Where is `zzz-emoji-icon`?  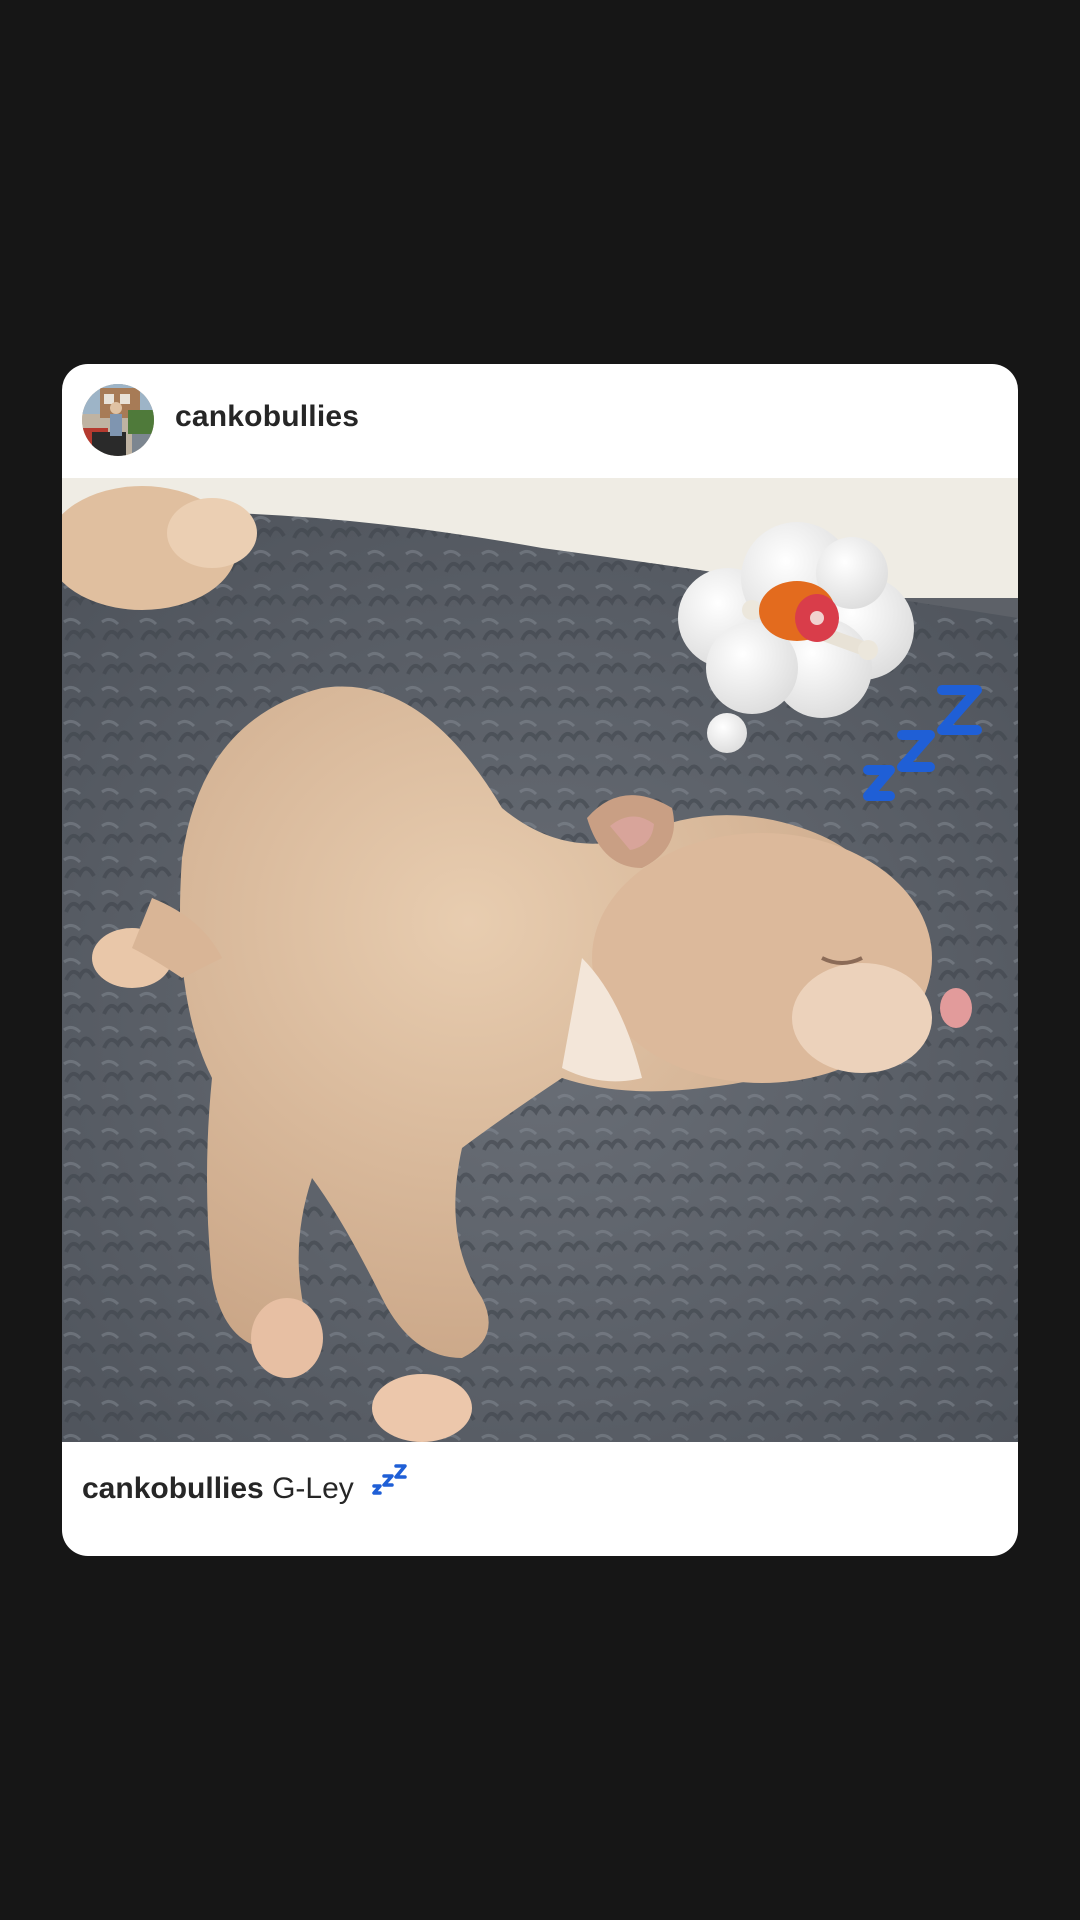
zzz-emoji-icon is located at coordinates (389, 1484).